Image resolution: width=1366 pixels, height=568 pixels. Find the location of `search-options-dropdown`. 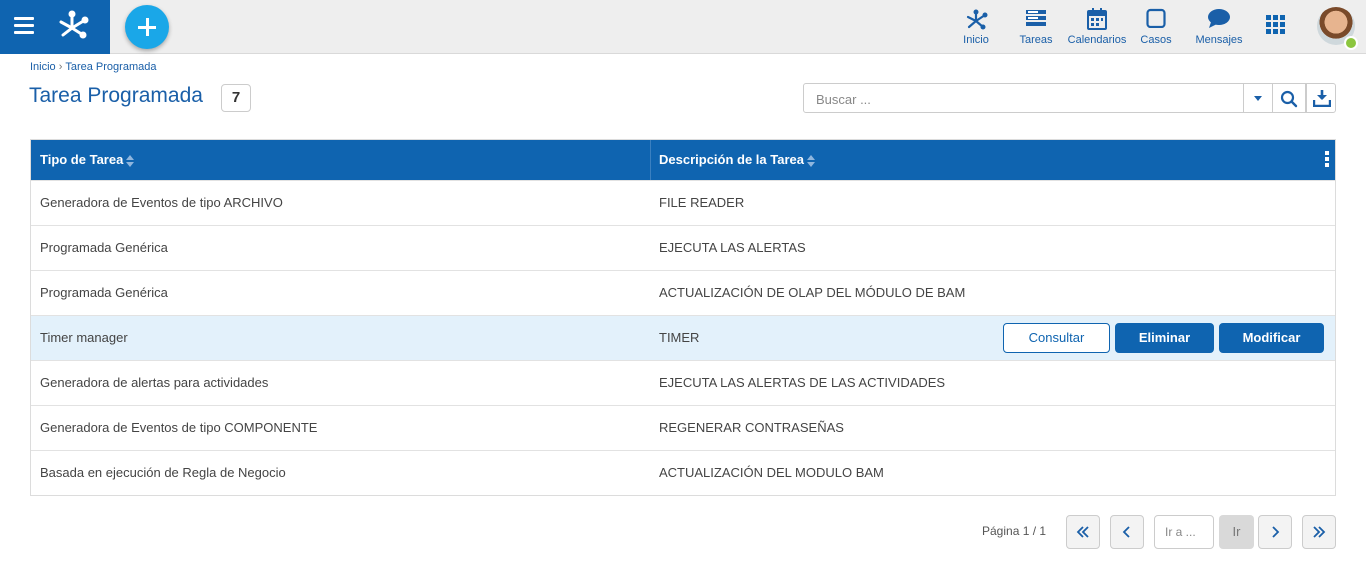

search-options-dropdown is located at coordinates (1257, 98).